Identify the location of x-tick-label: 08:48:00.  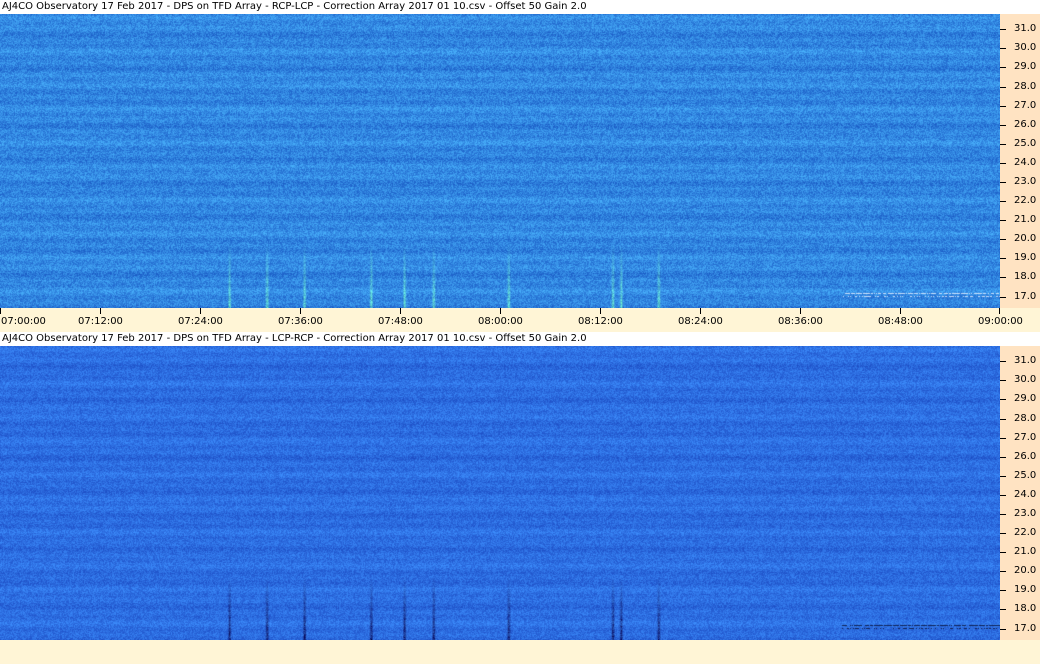
(900, 322).